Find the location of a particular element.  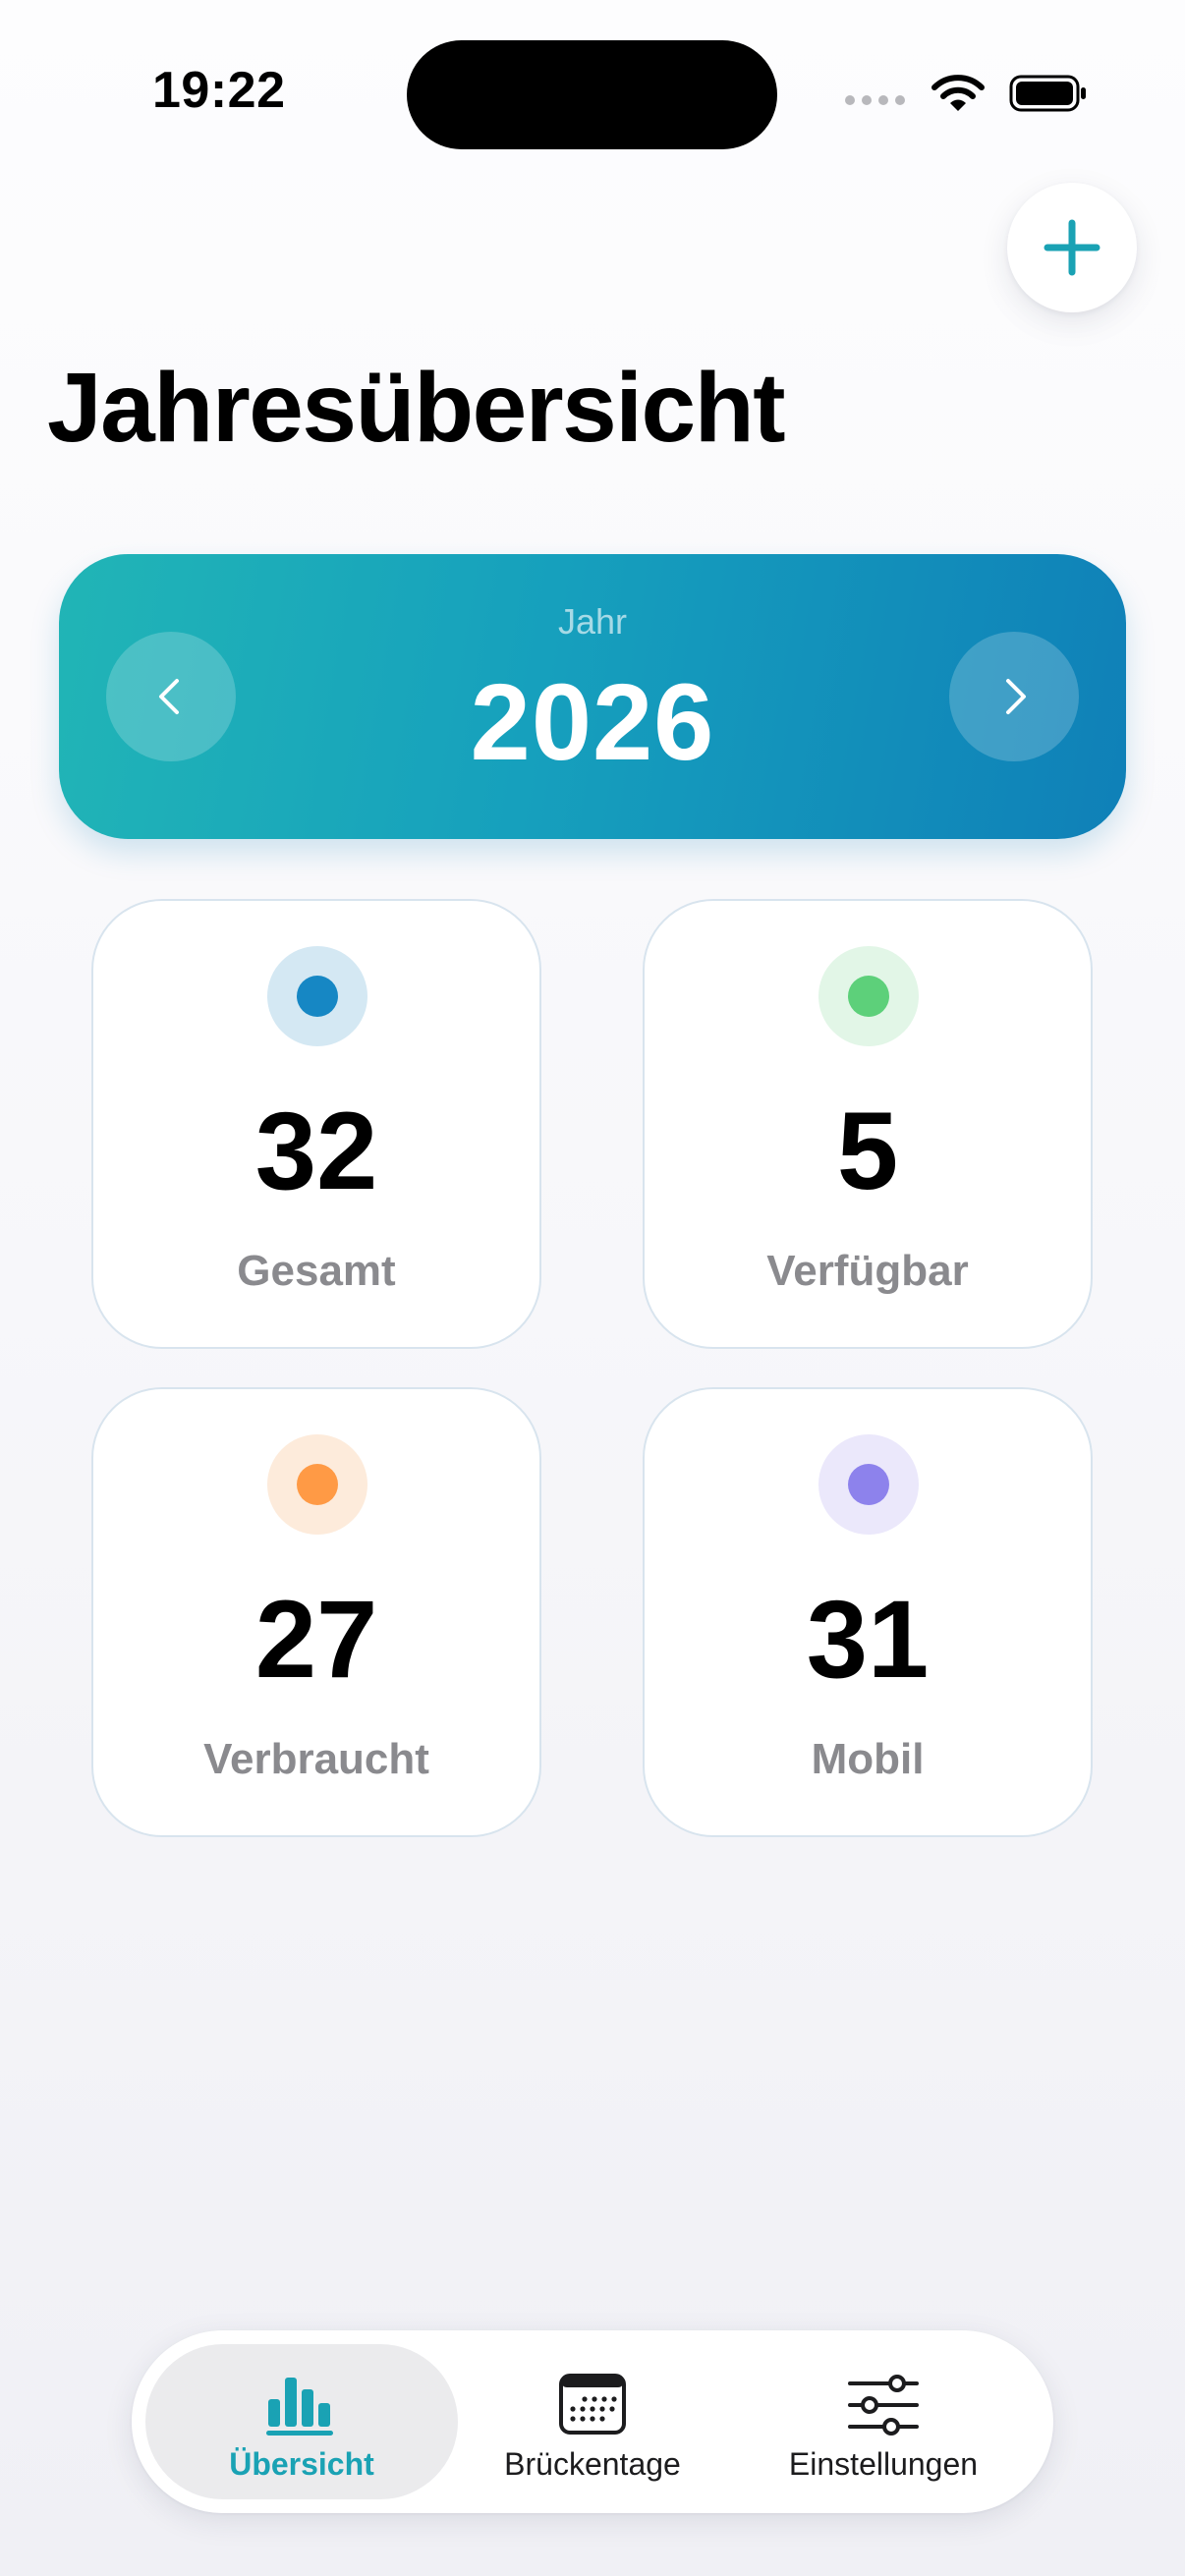

signal-dots-icon is located at coordinates (875, 100).